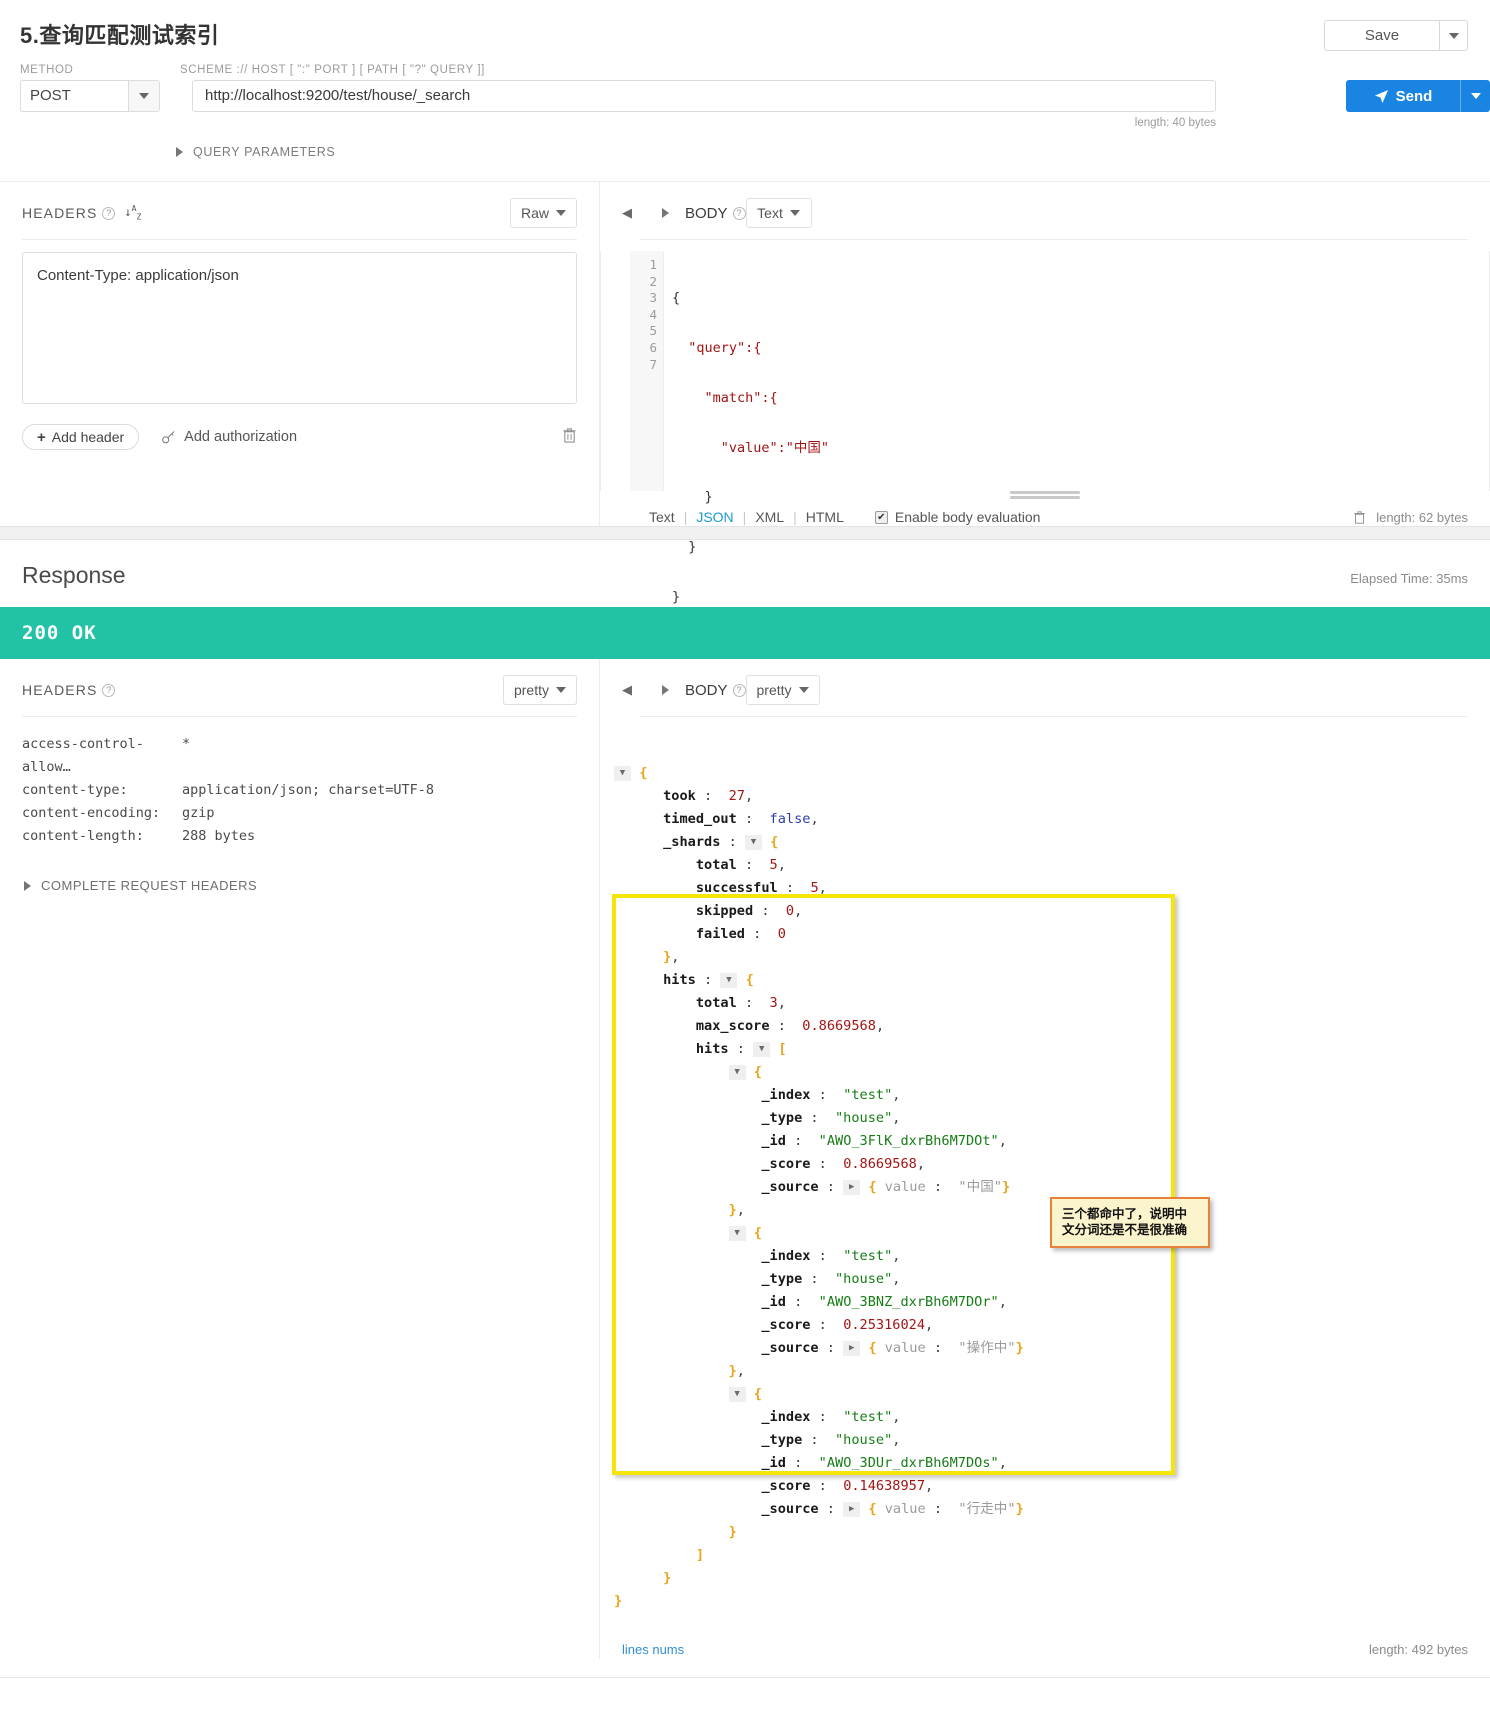 The image size is (1490, 1718). Describe the element at coordinates (692, 497) in the screenshot. I see `code-line: }` at that location.